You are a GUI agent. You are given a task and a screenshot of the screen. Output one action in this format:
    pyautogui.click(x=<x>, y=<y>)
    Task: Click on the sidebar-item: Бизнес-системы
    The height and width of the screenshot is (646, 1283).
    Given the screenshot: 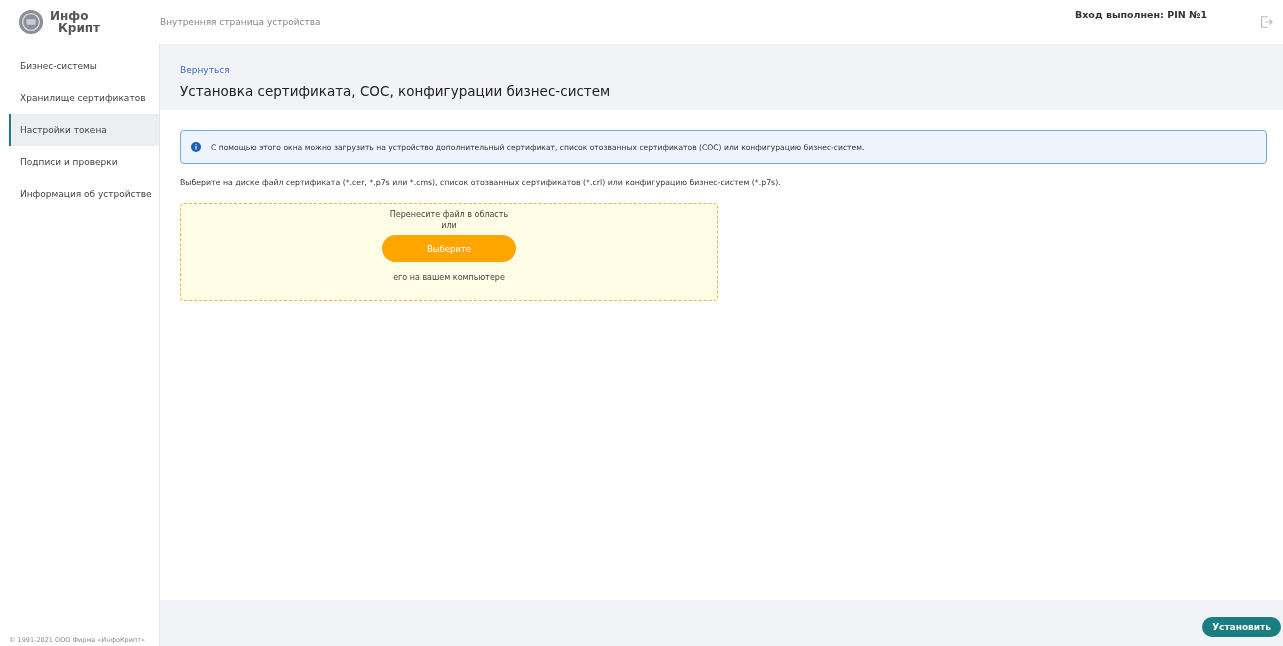 What is the action you would take?
    pyautogui.click(x=84, y=66)
    